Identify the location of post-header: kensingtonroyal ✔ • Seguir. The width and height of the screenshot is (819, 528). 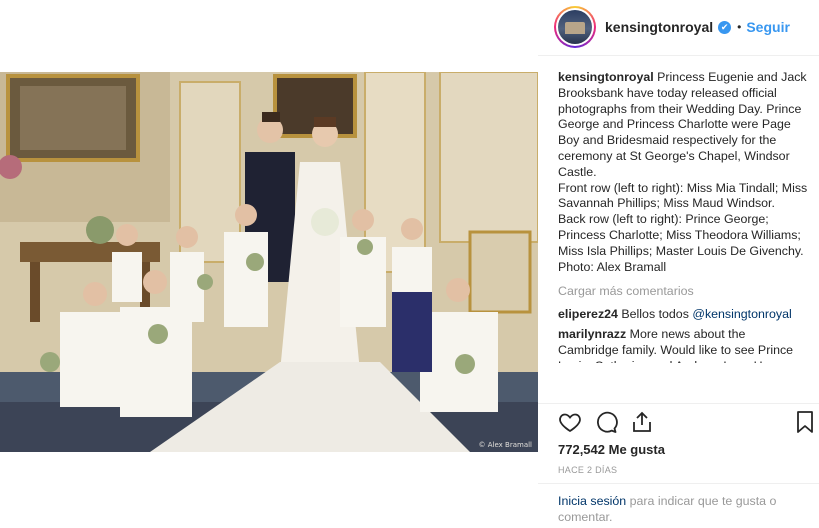
(678, 27).